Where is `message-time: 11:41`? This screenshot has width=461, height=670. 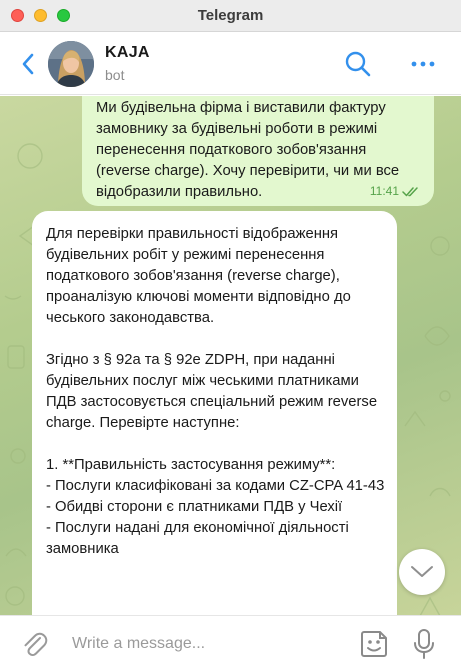
message-time: 11:41 is located at coordinates (384, 191).